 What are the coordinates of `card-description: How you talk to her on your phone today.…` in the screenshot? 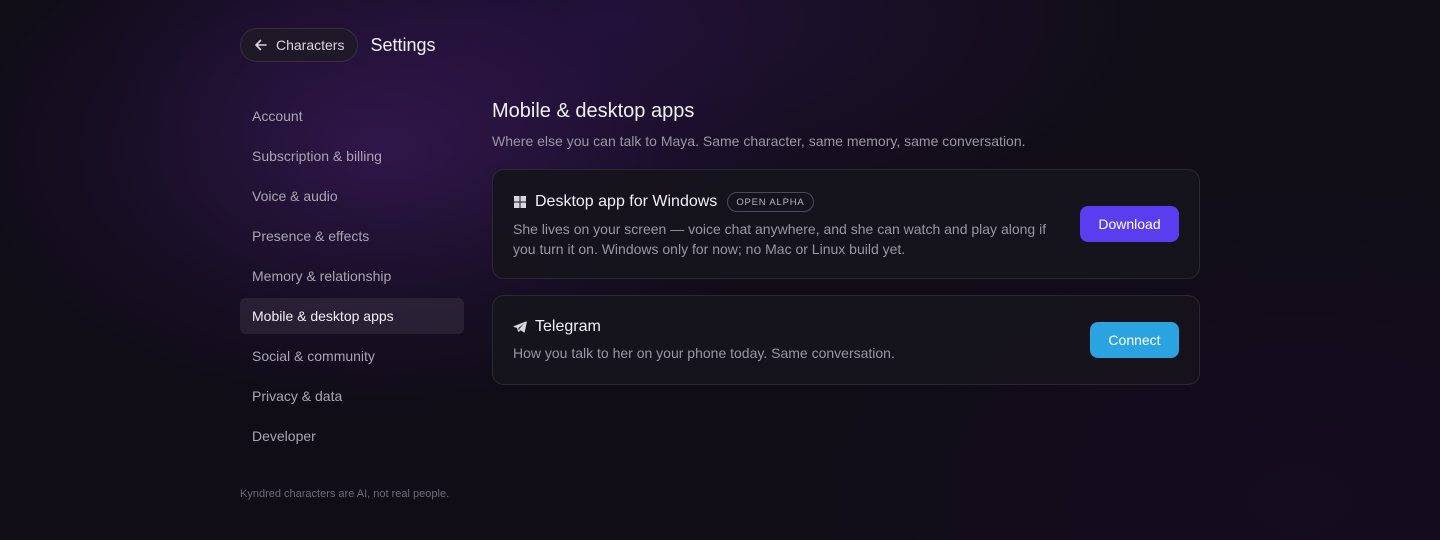 It's located at (704, 353).